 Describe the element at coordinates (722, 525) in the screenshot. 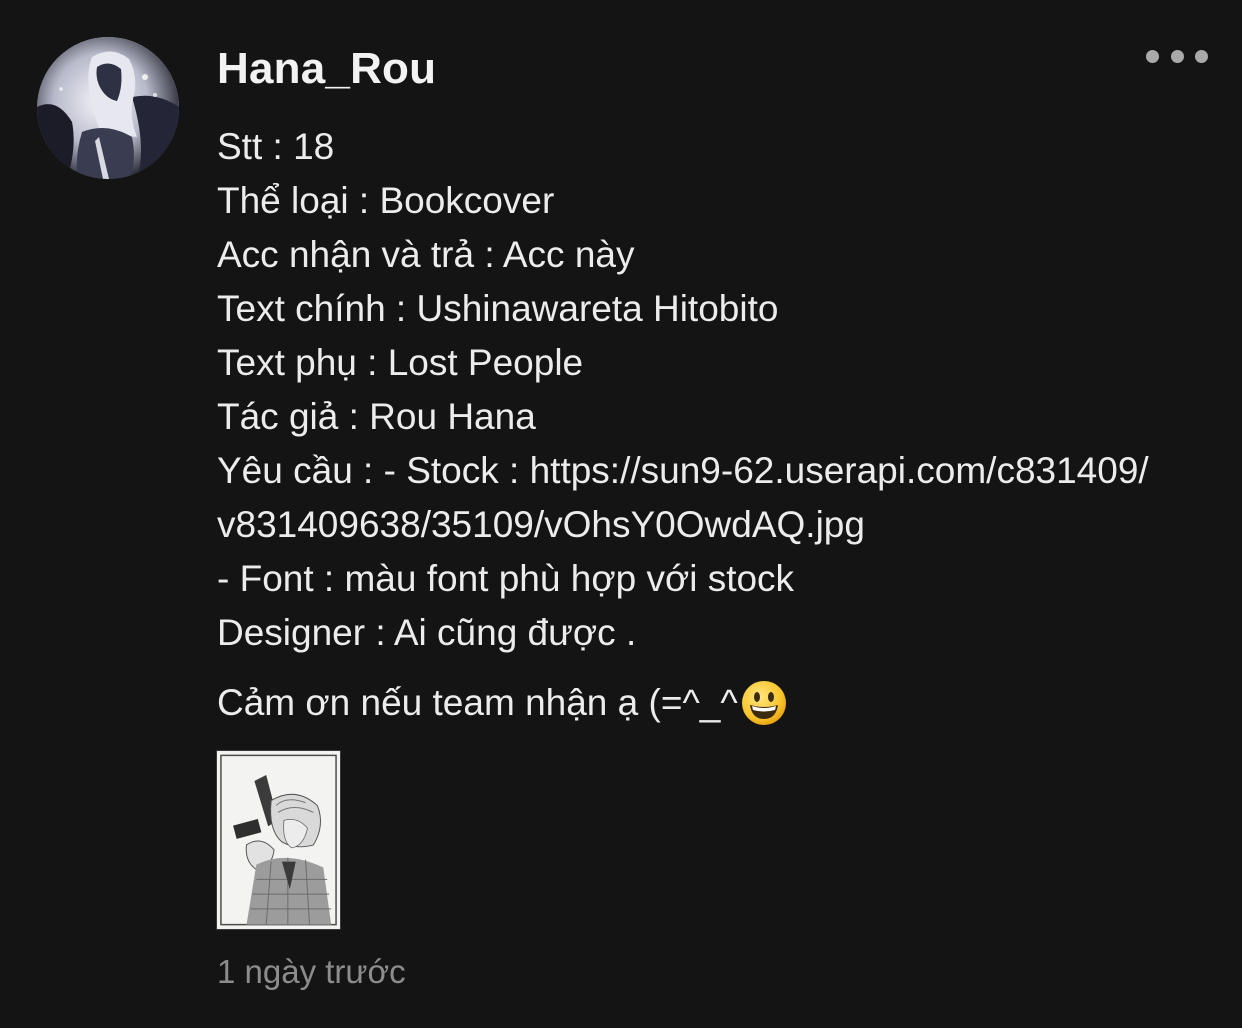

I see `post-line-link: v831409638/35109/vOhsY0OwdAQ.jpg` at that location.